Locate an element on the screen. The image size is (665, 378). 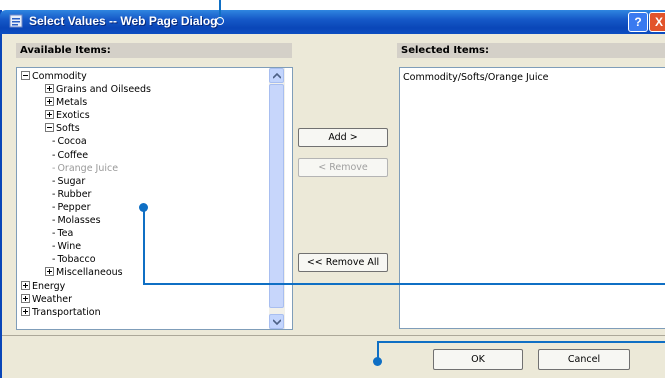
tree-item-label: Sugar is located at coordinates (71, 181).